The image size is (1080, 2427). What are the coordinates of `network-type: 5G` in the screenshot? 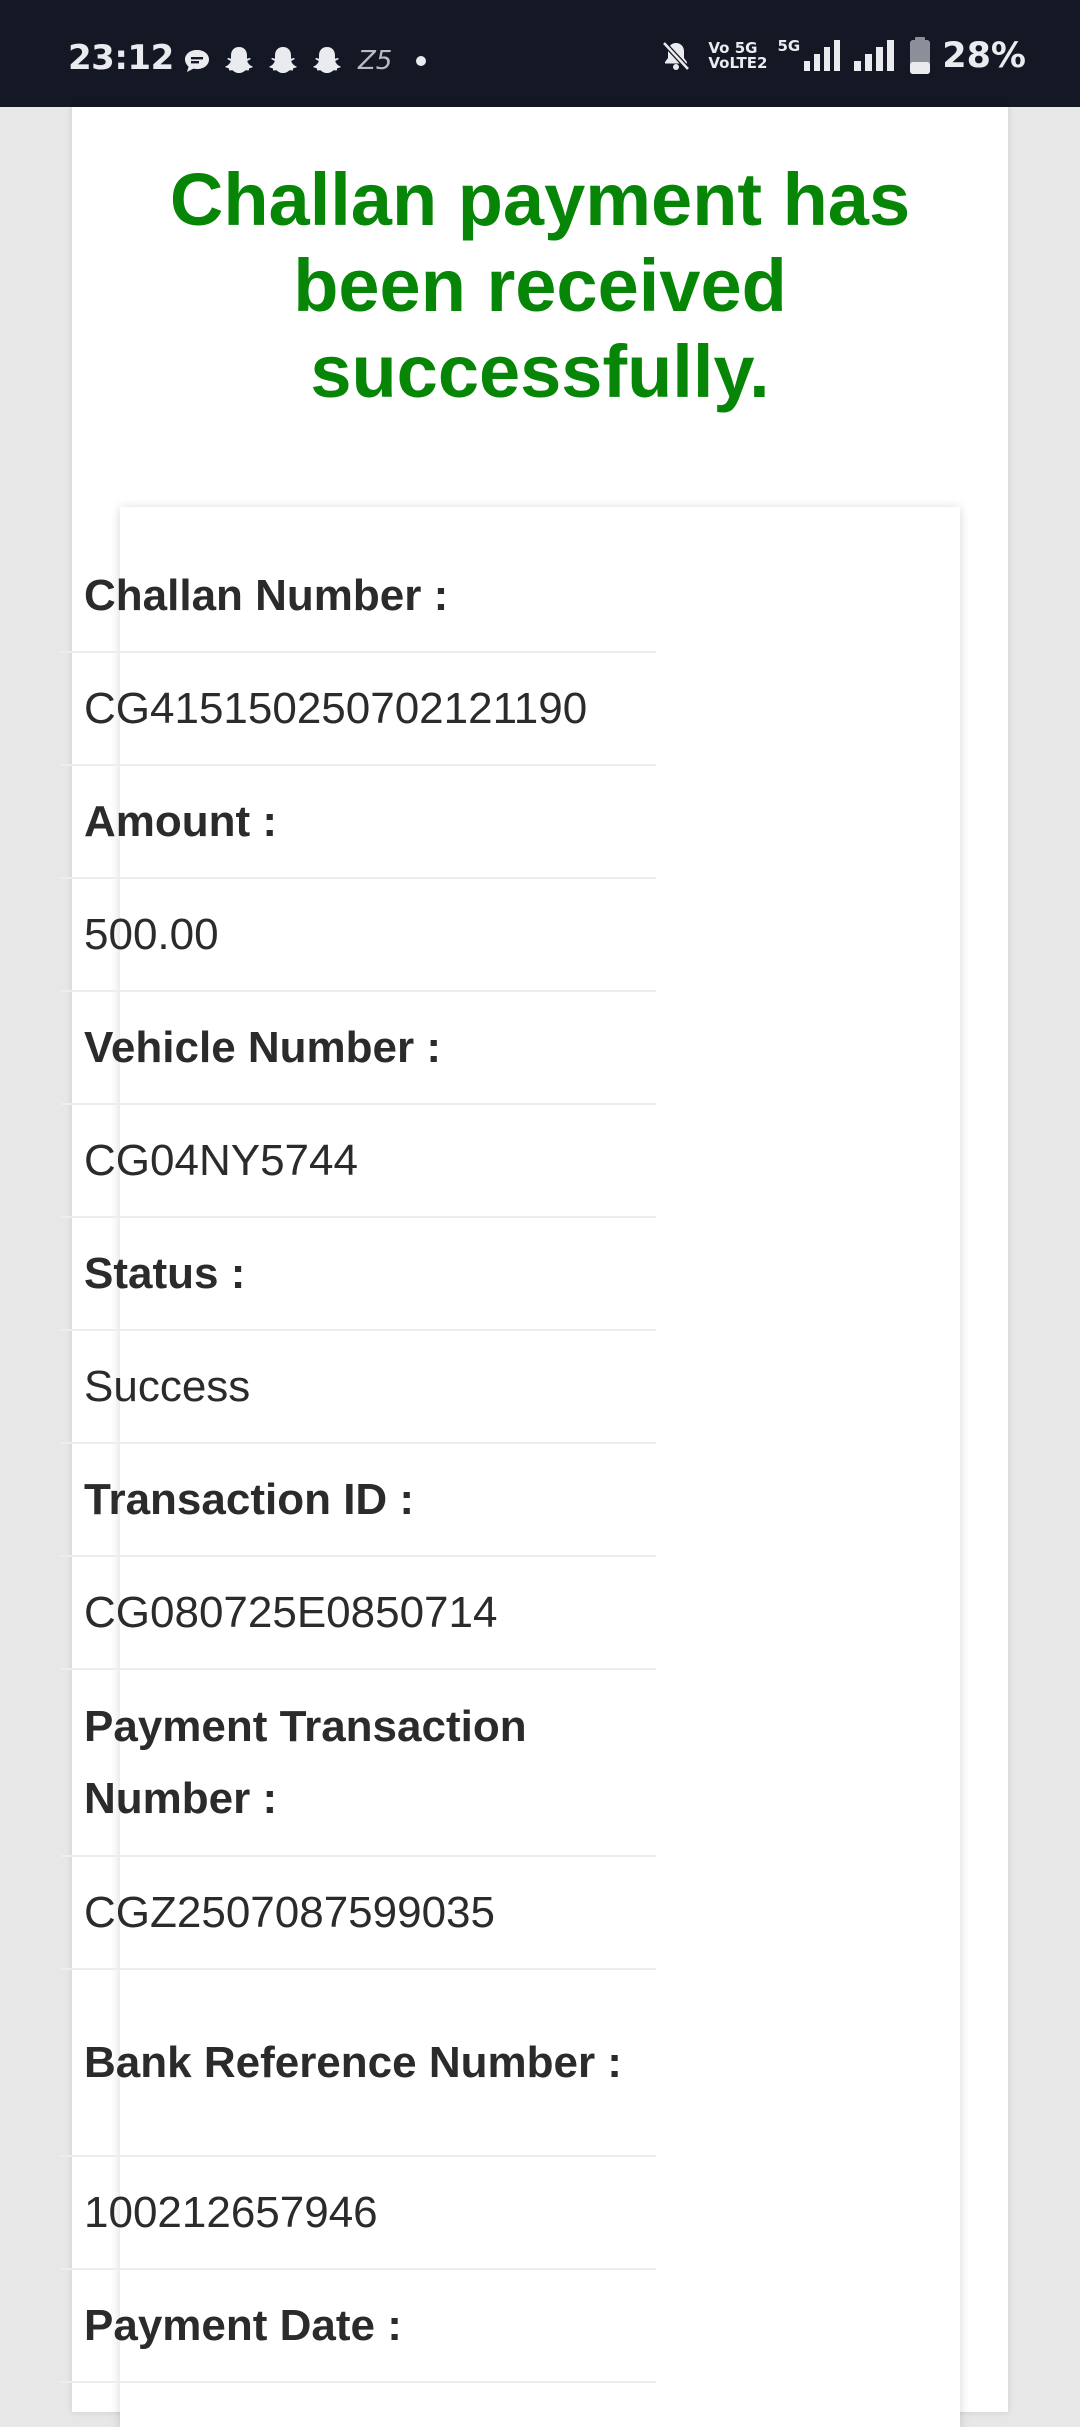 It's located at (789, 46).